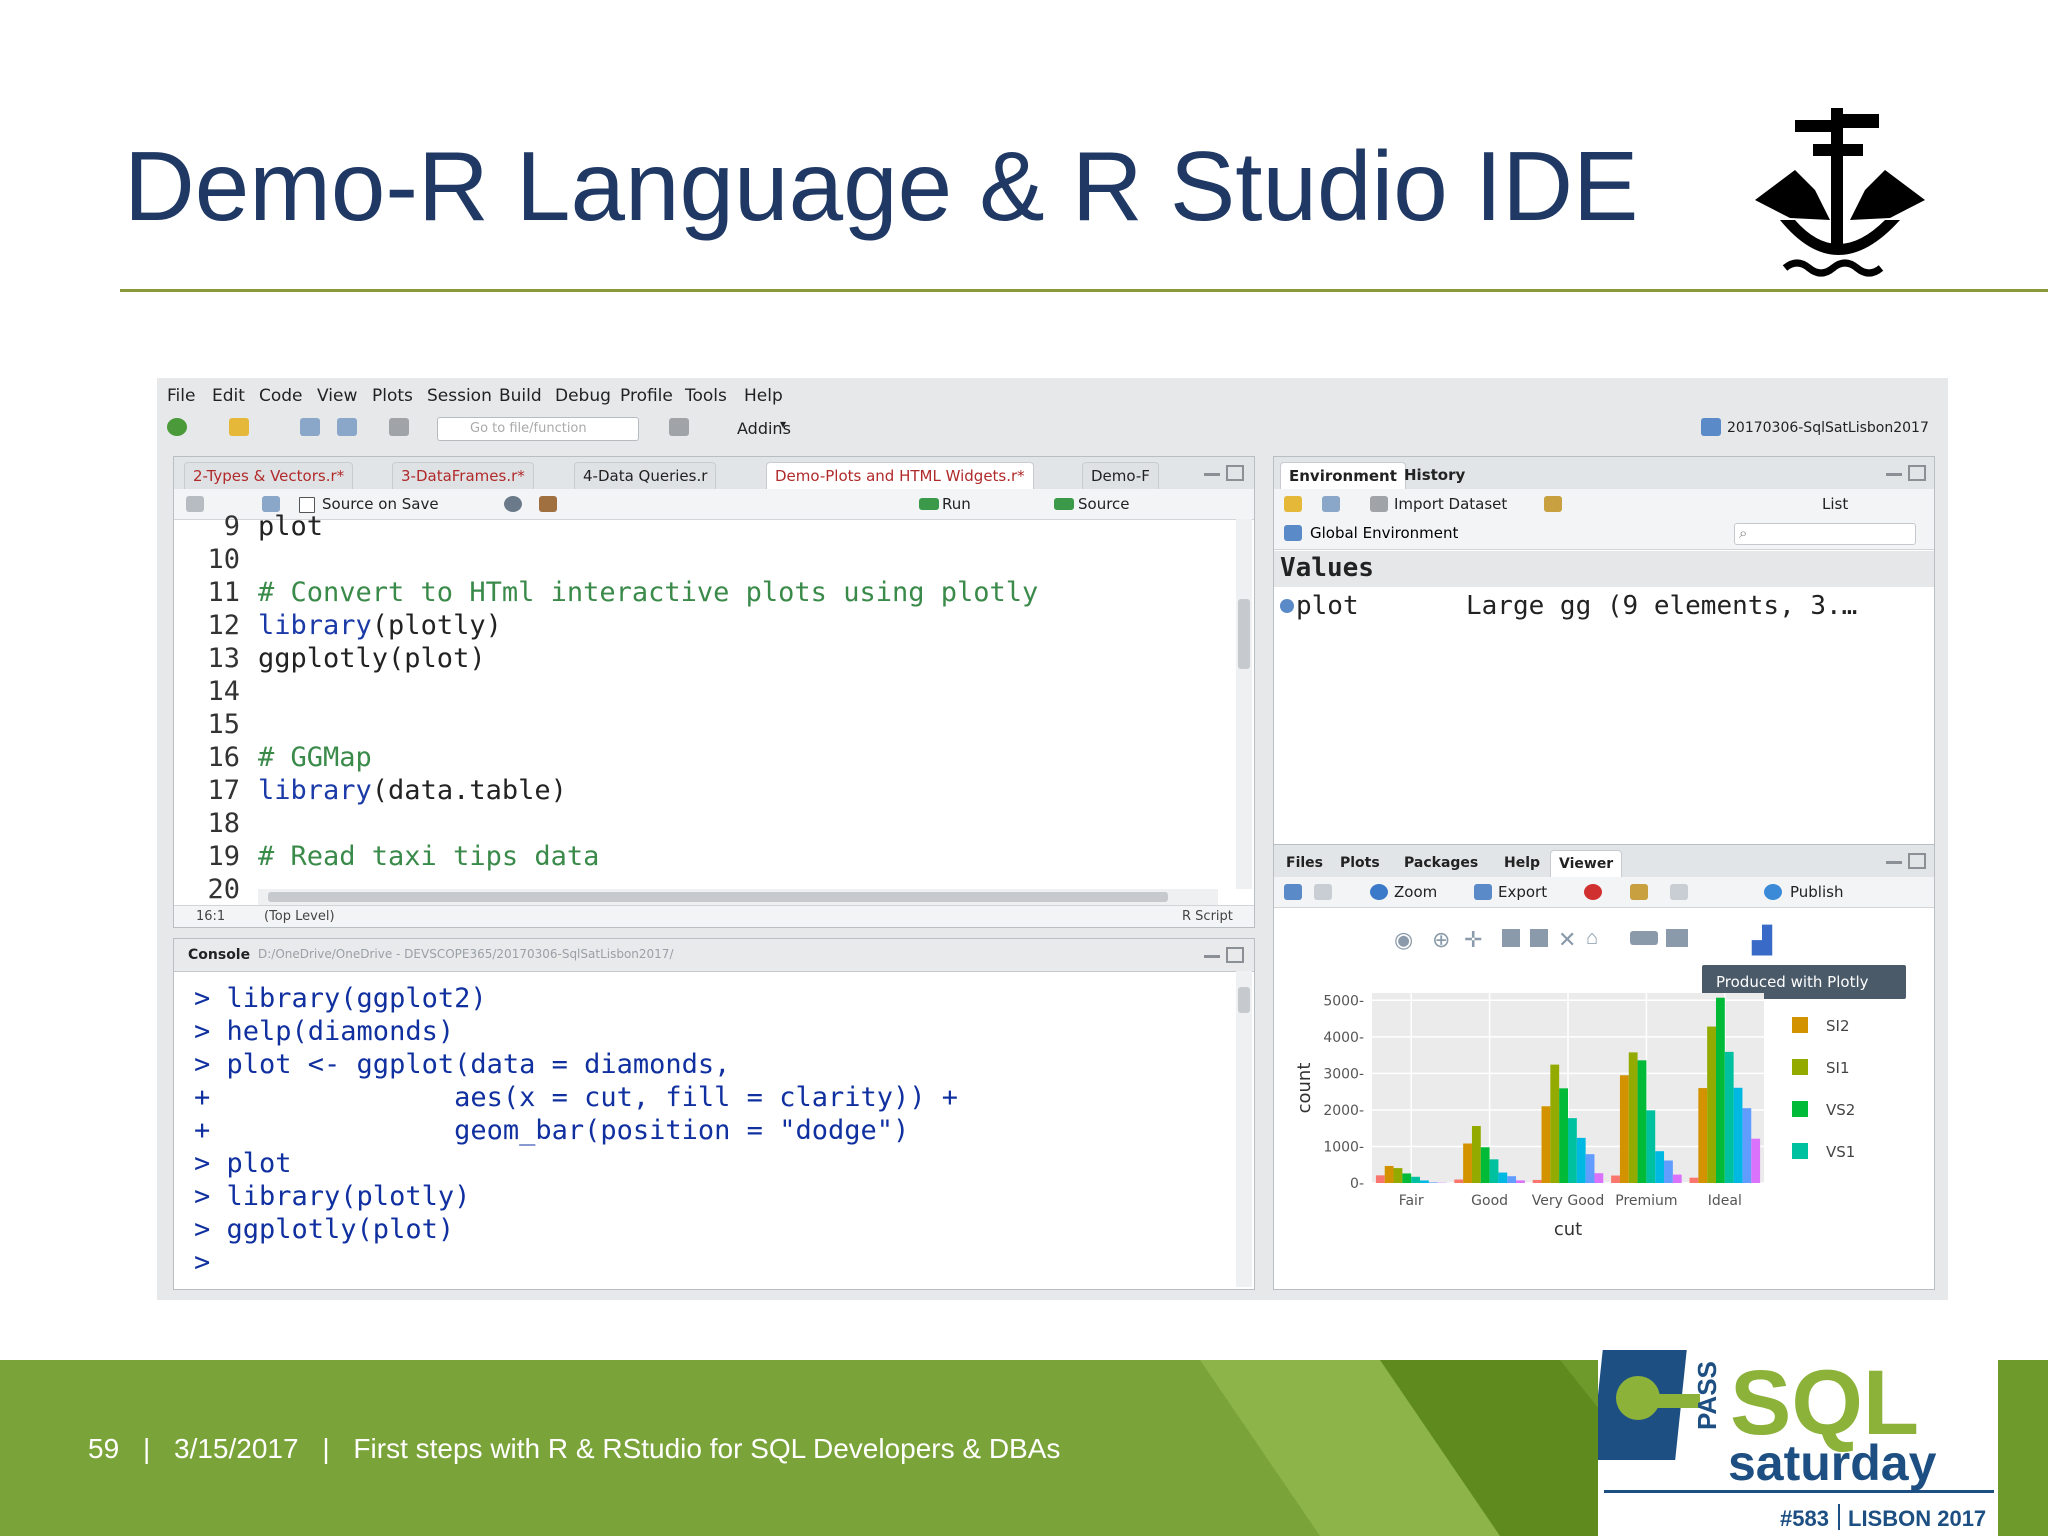  What do you see at coordinates (459, 396) in the screenshot?
I see `menu-session: Session` at bounding box center [459, 396].